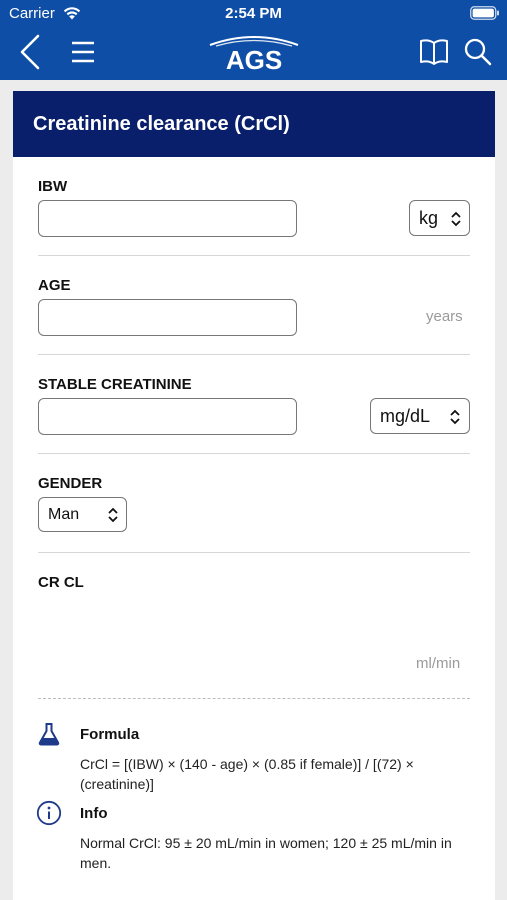 The height and width of the screenshot is (900, 507). What do you see at coordinates (254, 60) in the screenshot?
I see `logo-text: AGS` at bounding box center [254, 60].